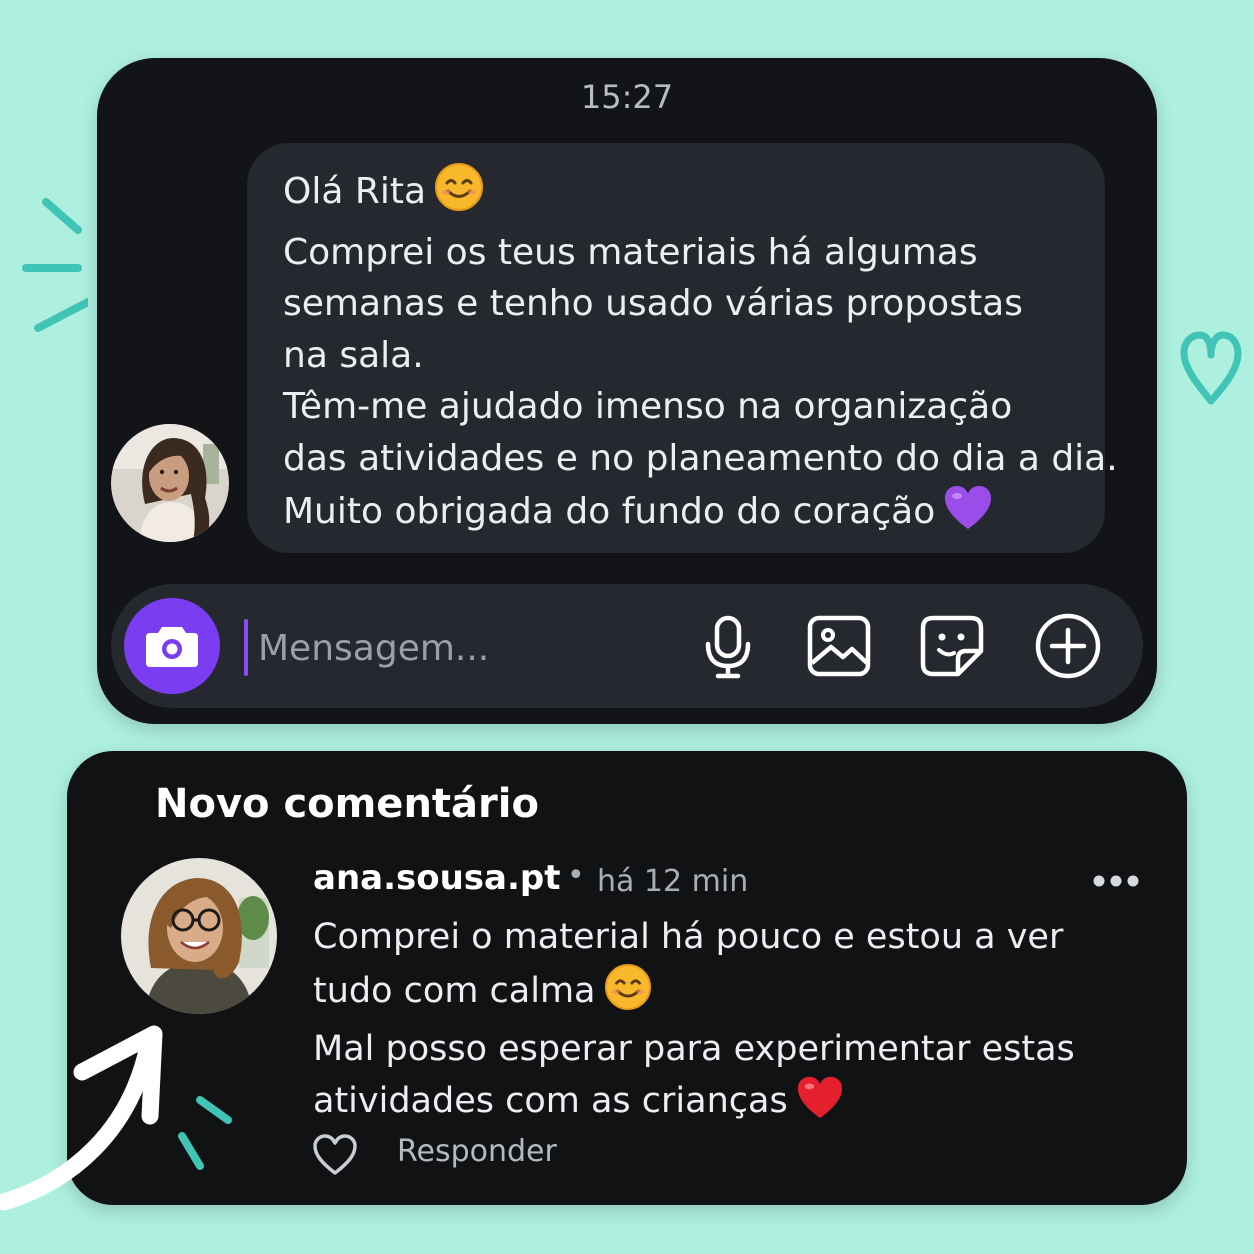 This screenshot has width=1254, height=1254. Describe the element at coordinates (170, 483) in the screenshot. I see `sender-avatar` at that location.